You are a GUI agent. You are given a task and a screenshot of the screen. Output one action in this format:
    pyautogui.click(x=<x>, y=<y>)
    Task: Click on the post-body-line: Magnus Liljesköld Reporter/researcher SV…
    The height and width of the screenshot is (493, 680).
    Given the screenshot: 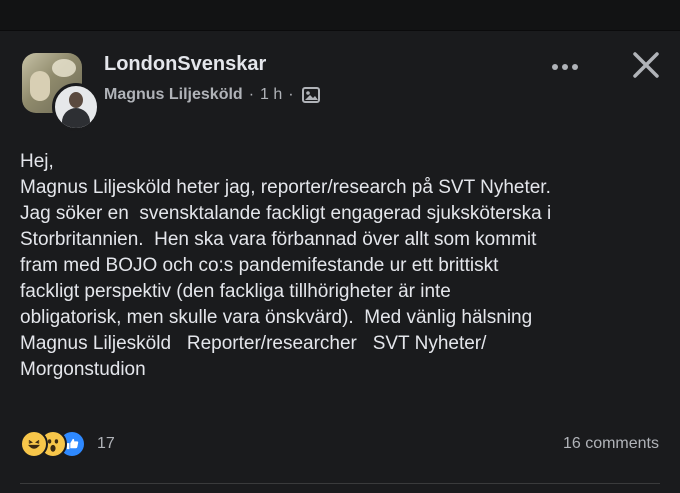 What is the action you would take?
    pyautogui.click(x=253, y=343)
    